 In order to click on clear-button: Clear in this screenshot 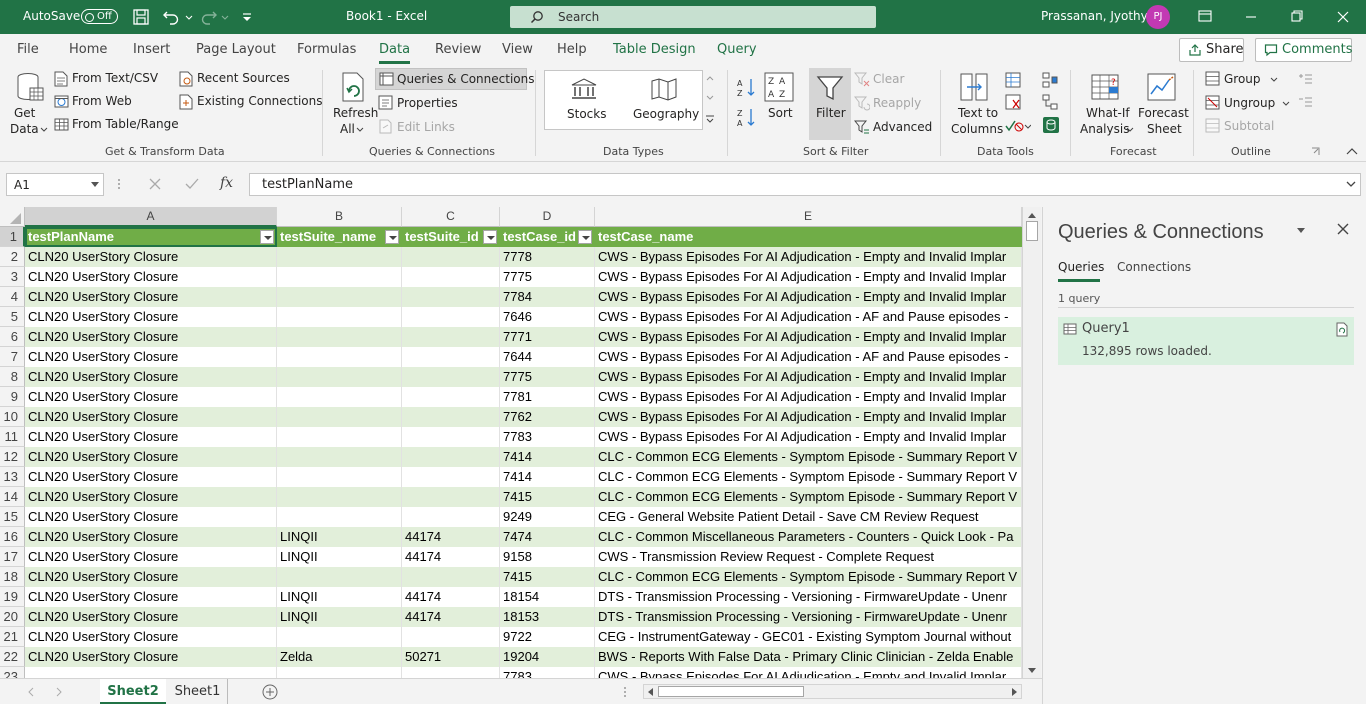, I will do `click(893, 79)`.